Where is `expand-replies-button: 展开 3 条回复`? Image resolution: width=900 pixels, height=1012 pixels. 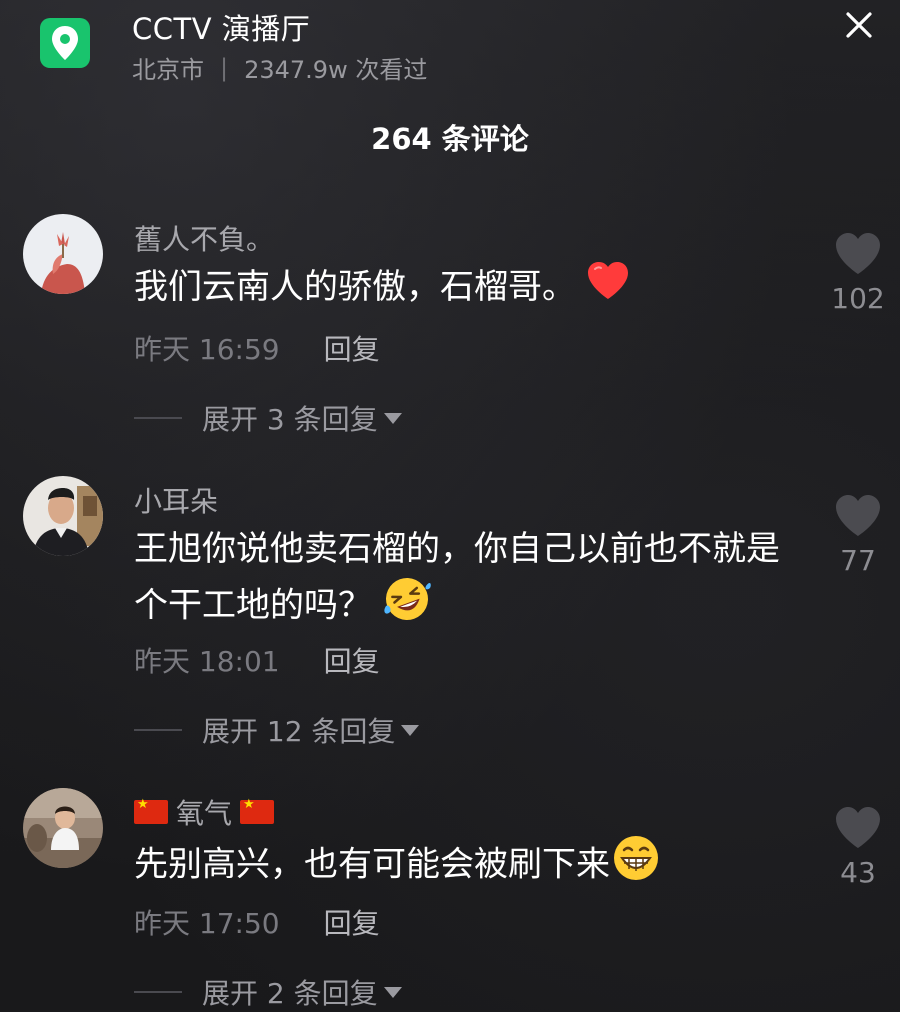
expand-replies-button: 展开 3 条回复 is located at coordinates (268, 418).